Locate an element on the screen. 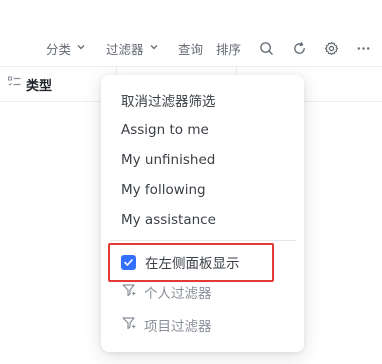 This screenshot has width=382, height=364. menu-item-label: My assistance is located at coordinates (168, 220).